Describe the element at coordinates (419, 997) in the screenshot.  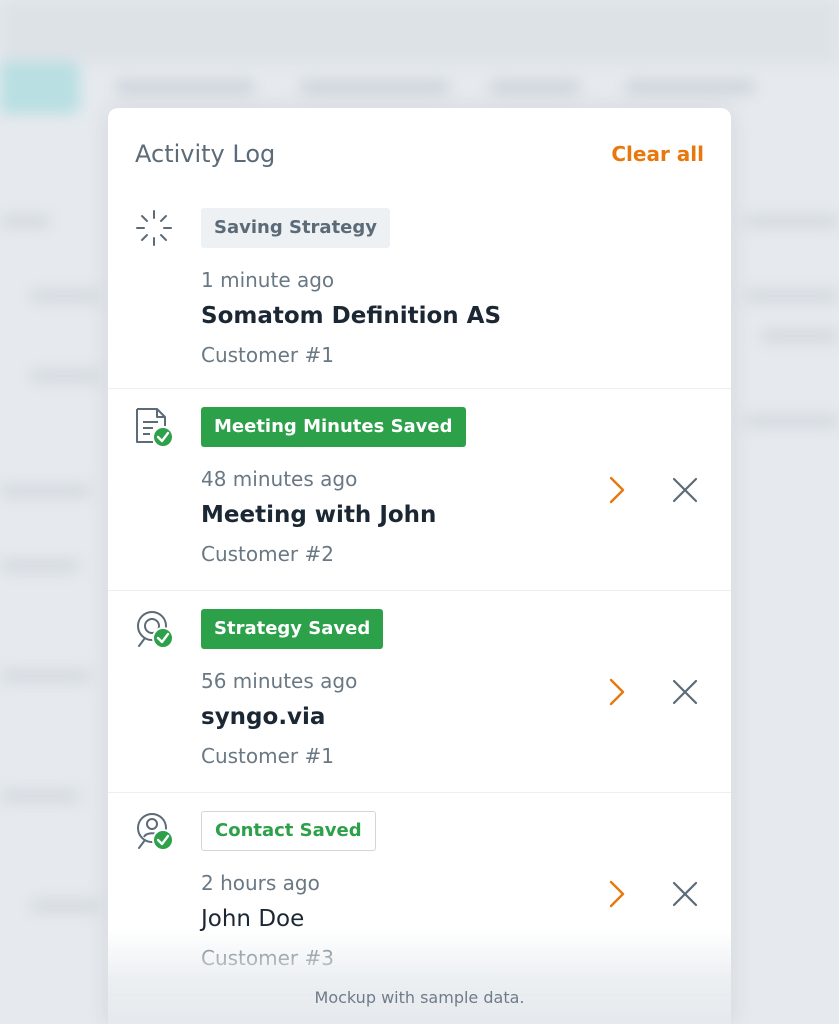
I see `mockup-footnote: Mockup with sample data.` at that location.